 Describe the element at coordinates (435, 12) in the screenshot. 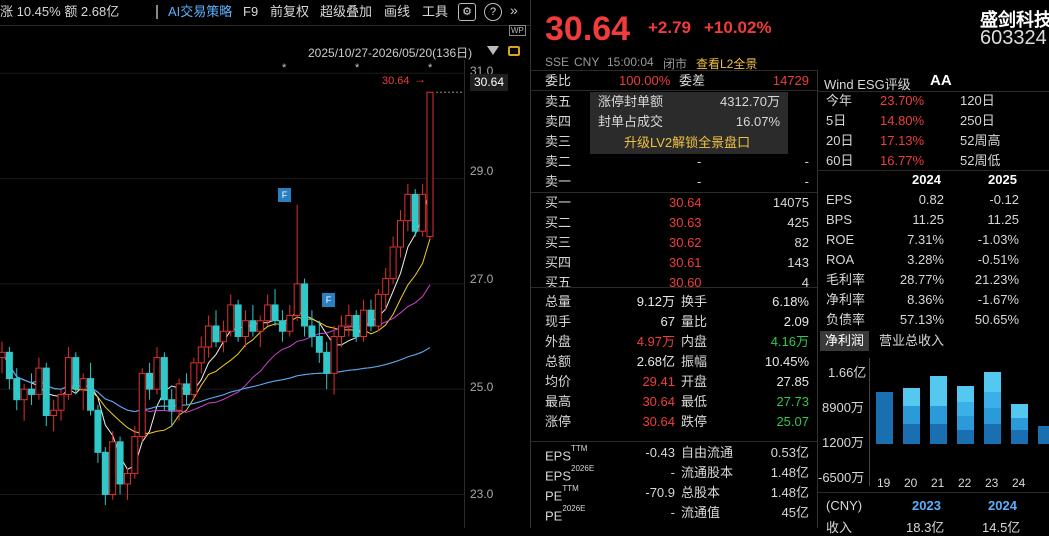

I see `tools-button: 工具` at that location.